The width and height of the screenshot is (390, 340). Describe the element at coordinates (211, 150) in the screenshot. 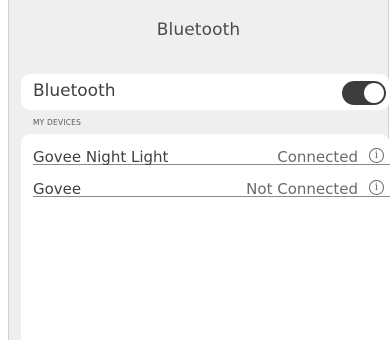

I see `device-row-govee-night-light: Govee Night Light Connected i` at that location.